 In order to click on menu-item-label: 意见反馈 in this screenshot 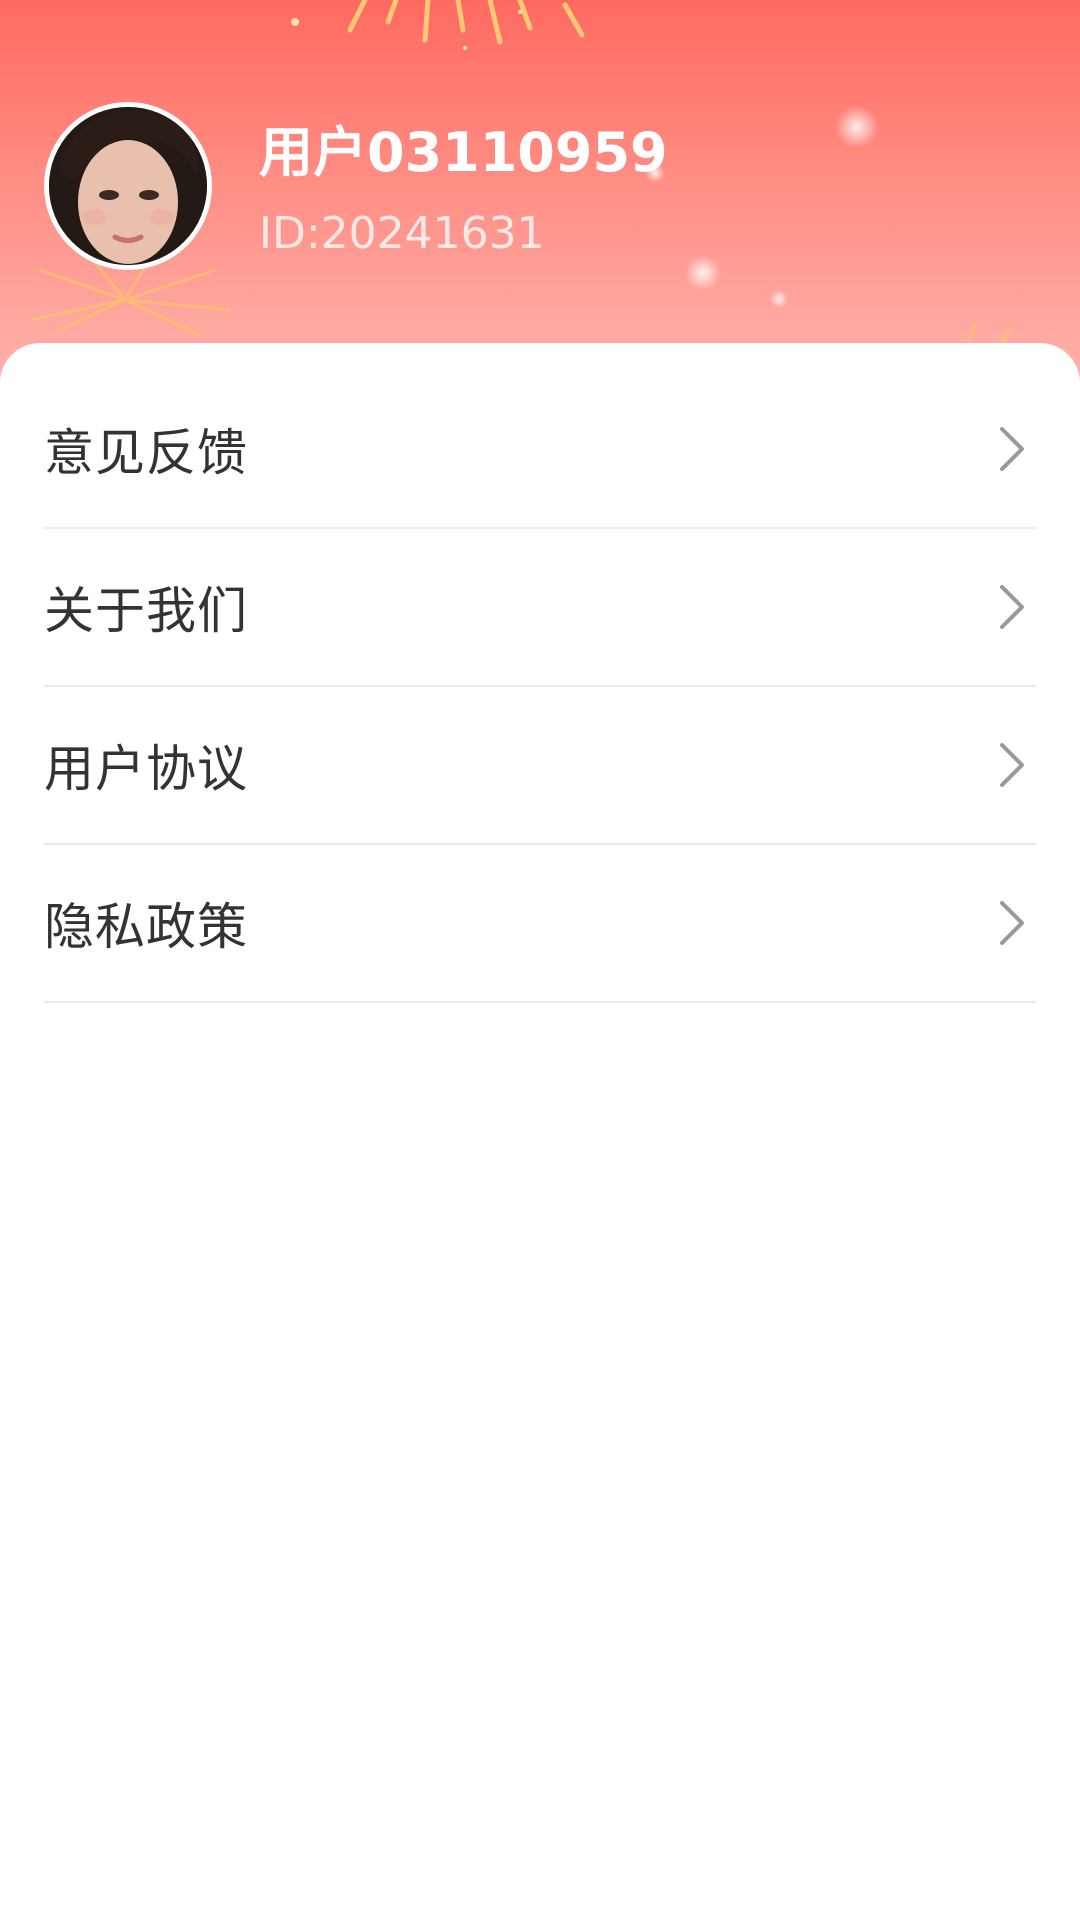, I will do `click(146, 453)`.